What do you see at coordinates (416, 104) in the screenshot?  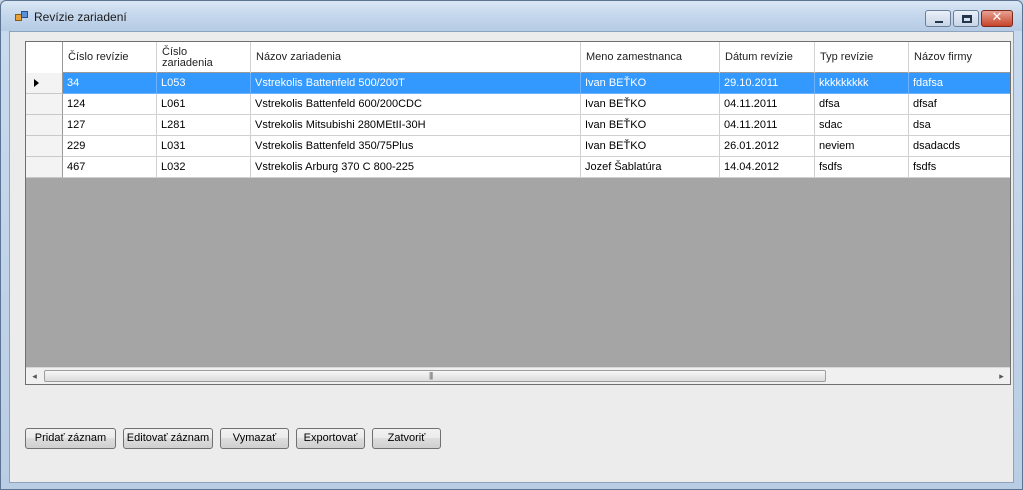 I see `table-cell: Vstrekolis Battenfeld 600/200CDC` at bounding box center [416, 104].